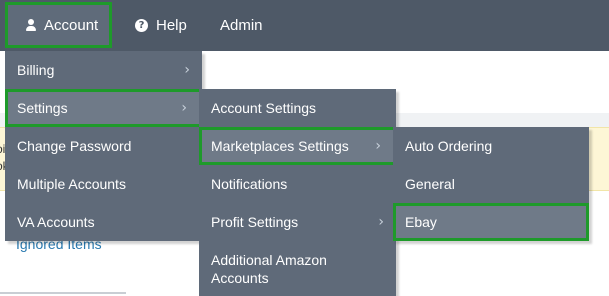 Image resolution: width=609 pixels, height=296 pixels. I want to click on nav-admin-label: Admin, so click(241, 25).